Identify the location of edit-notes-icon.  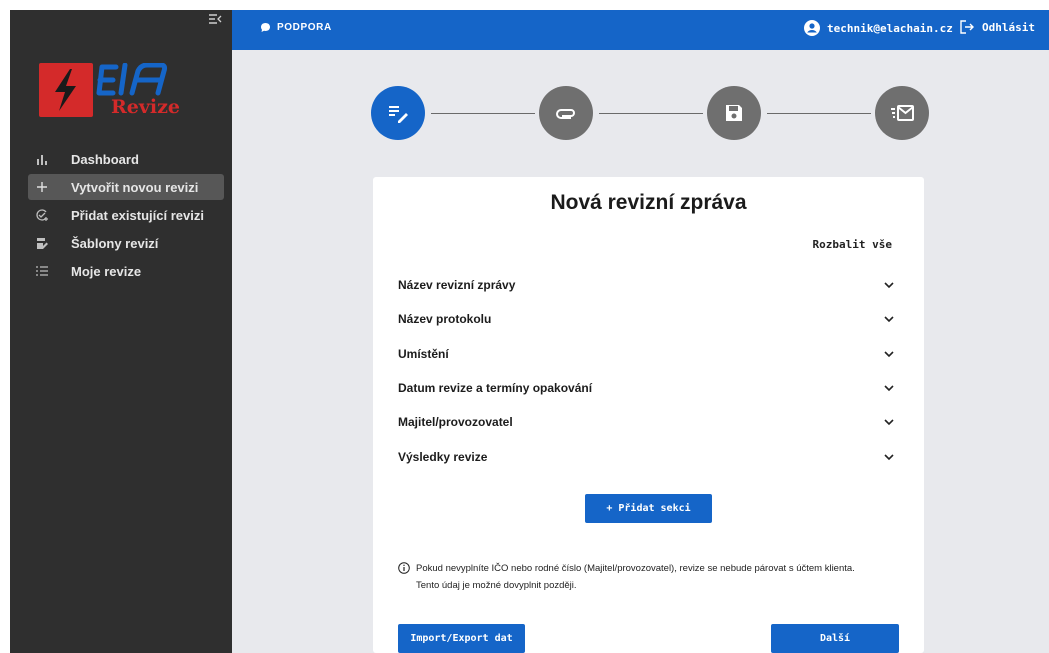
(398, 114).